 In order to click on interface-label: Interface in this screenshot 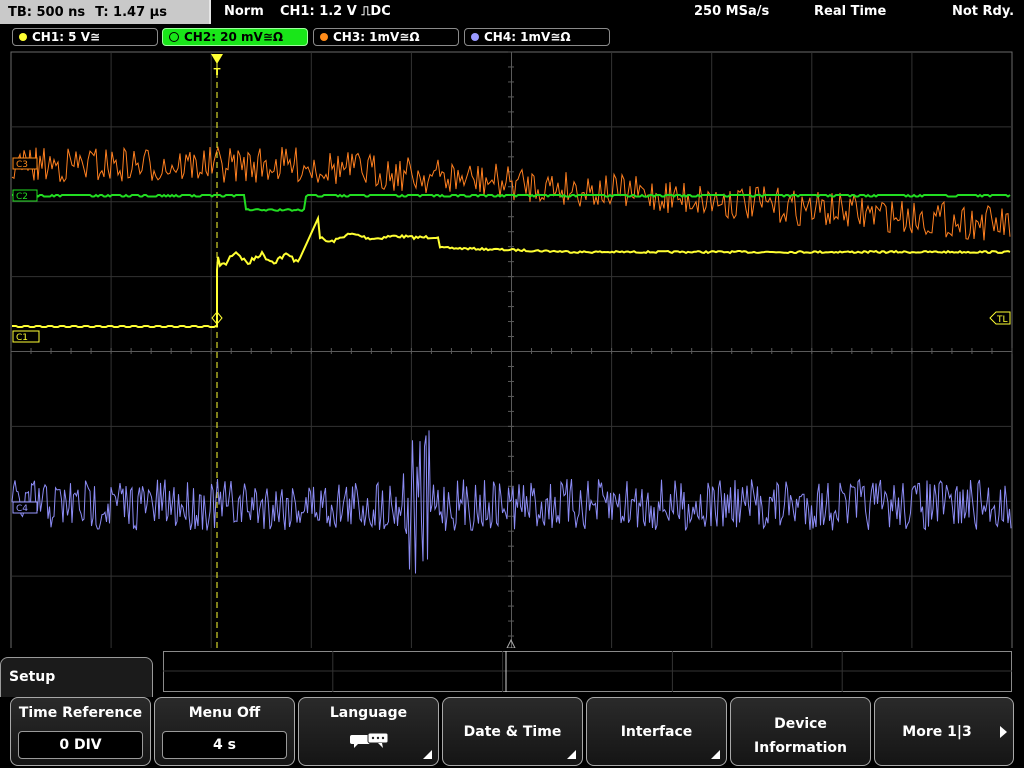, I will do `click(656, 732)`.